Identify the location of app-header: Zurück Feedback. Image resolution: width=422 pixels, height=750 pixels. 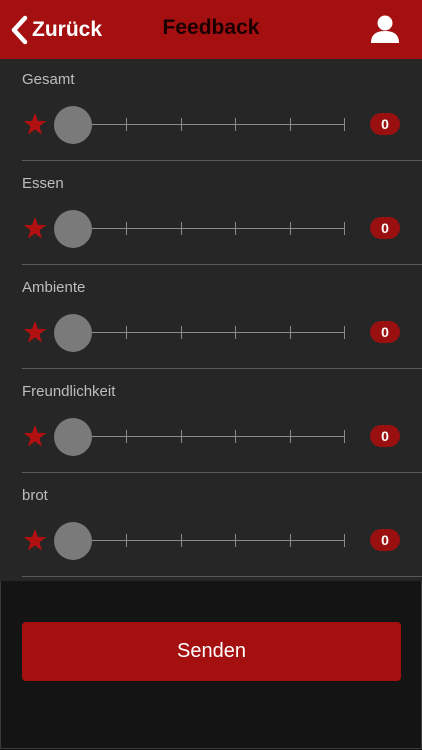
(211, 29).